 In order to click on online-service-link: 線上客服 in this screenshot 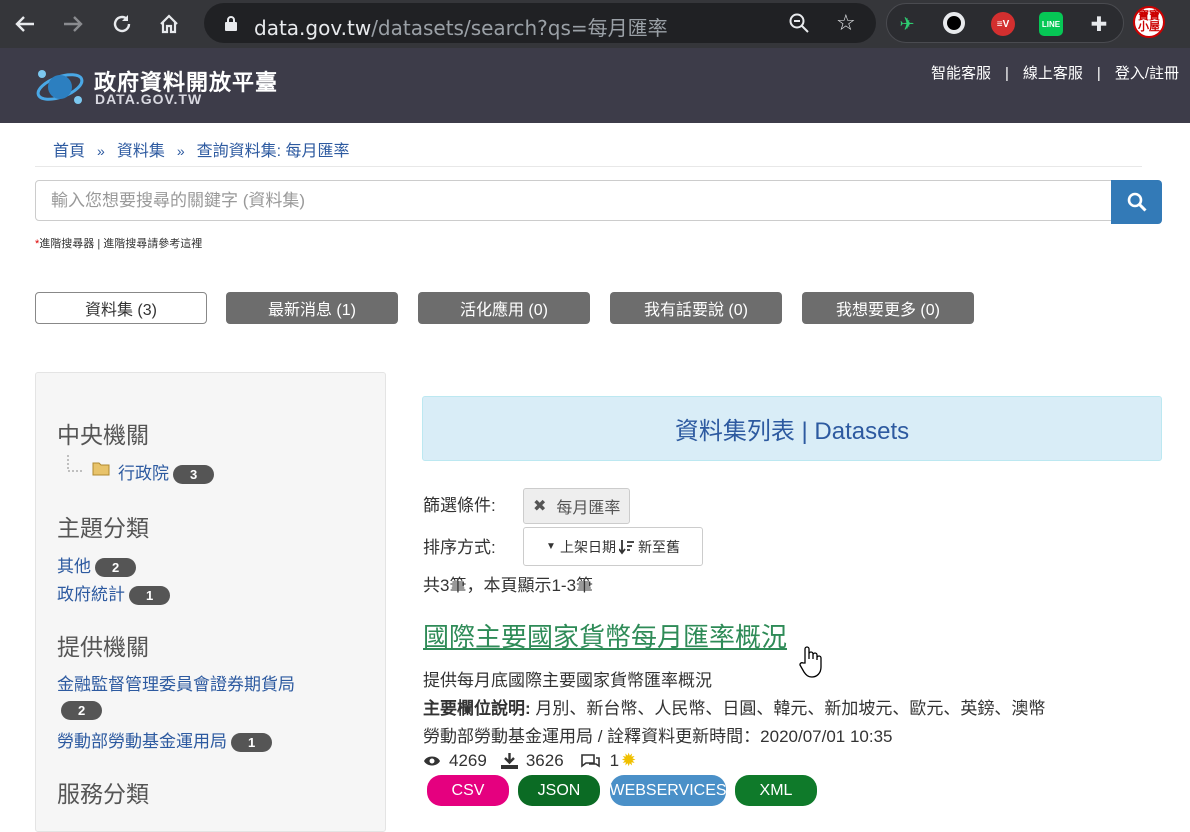, I will do `click(1053, 73)`.